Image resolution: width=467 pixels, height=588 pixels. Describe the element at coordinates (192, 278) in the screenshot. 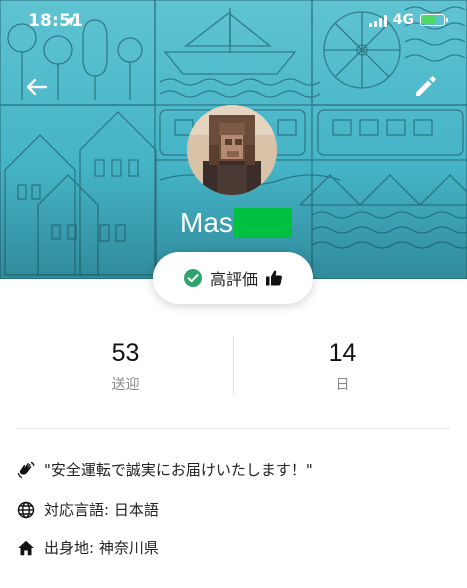

I see `check-circle-icon` at that location.